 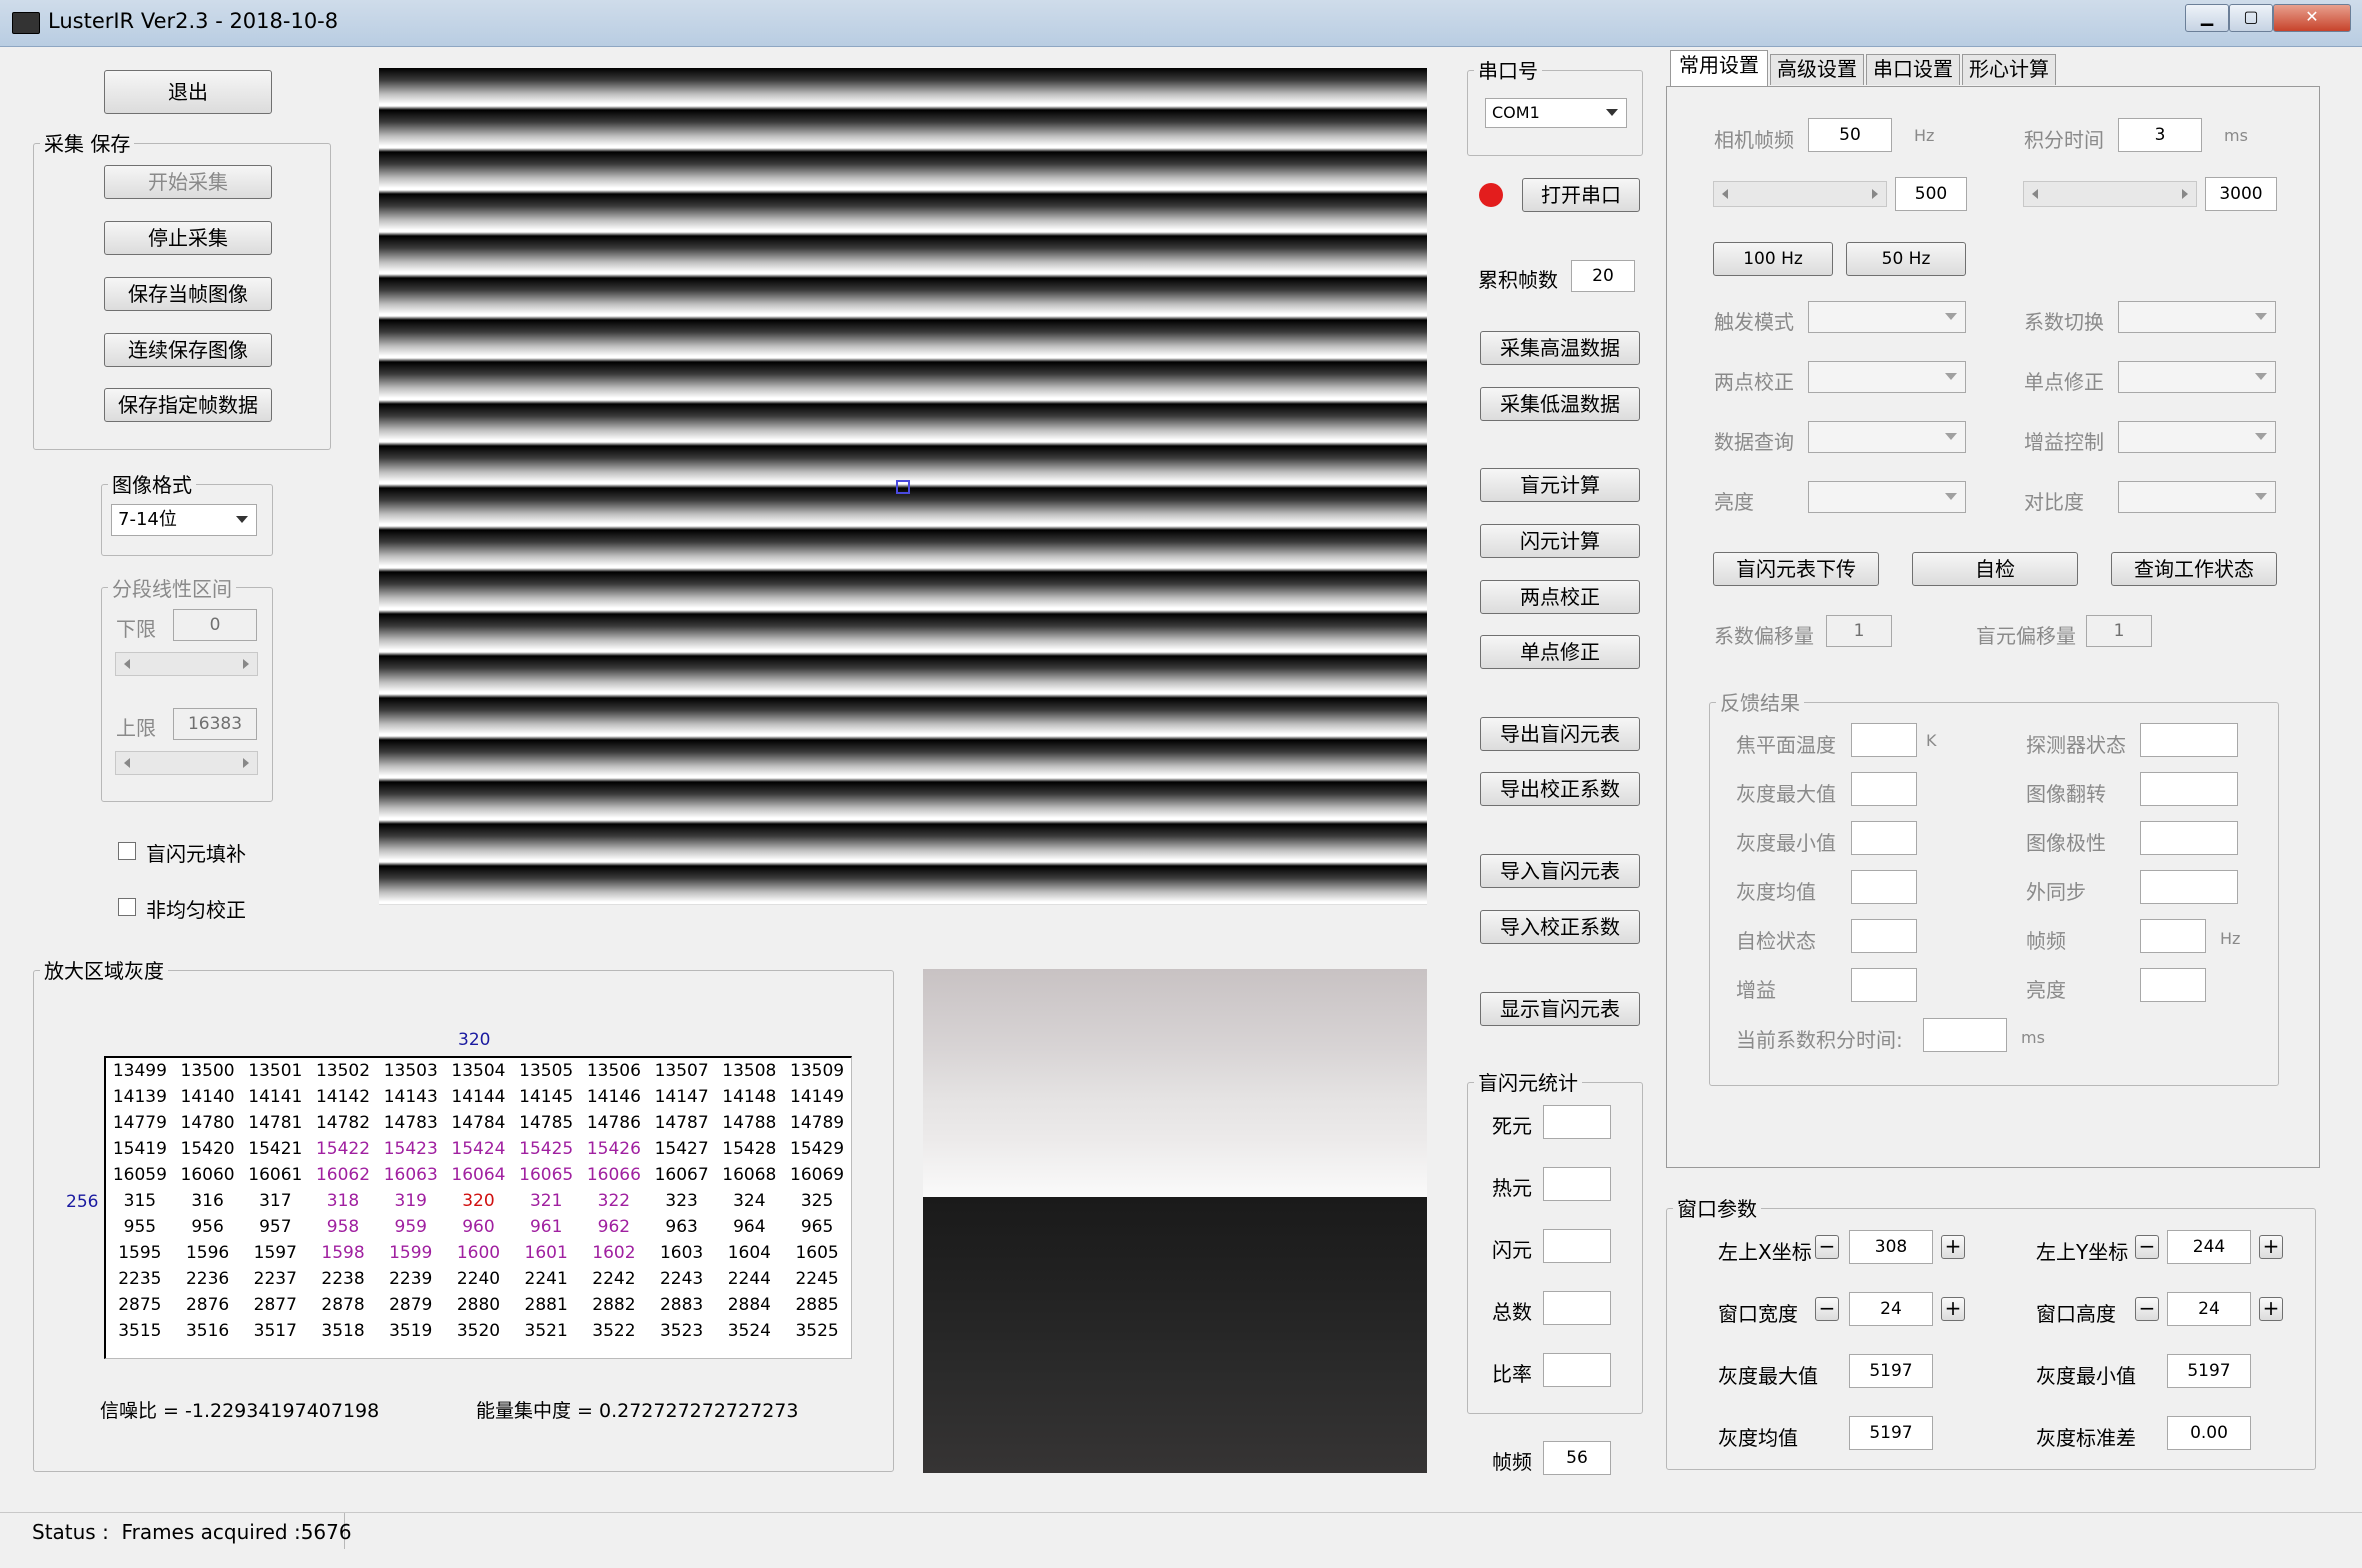 What do you see at coordinates (1965, 1035) in the screenshot?
I see `current-integ-time-field` at bounding box center [1965, 1035].